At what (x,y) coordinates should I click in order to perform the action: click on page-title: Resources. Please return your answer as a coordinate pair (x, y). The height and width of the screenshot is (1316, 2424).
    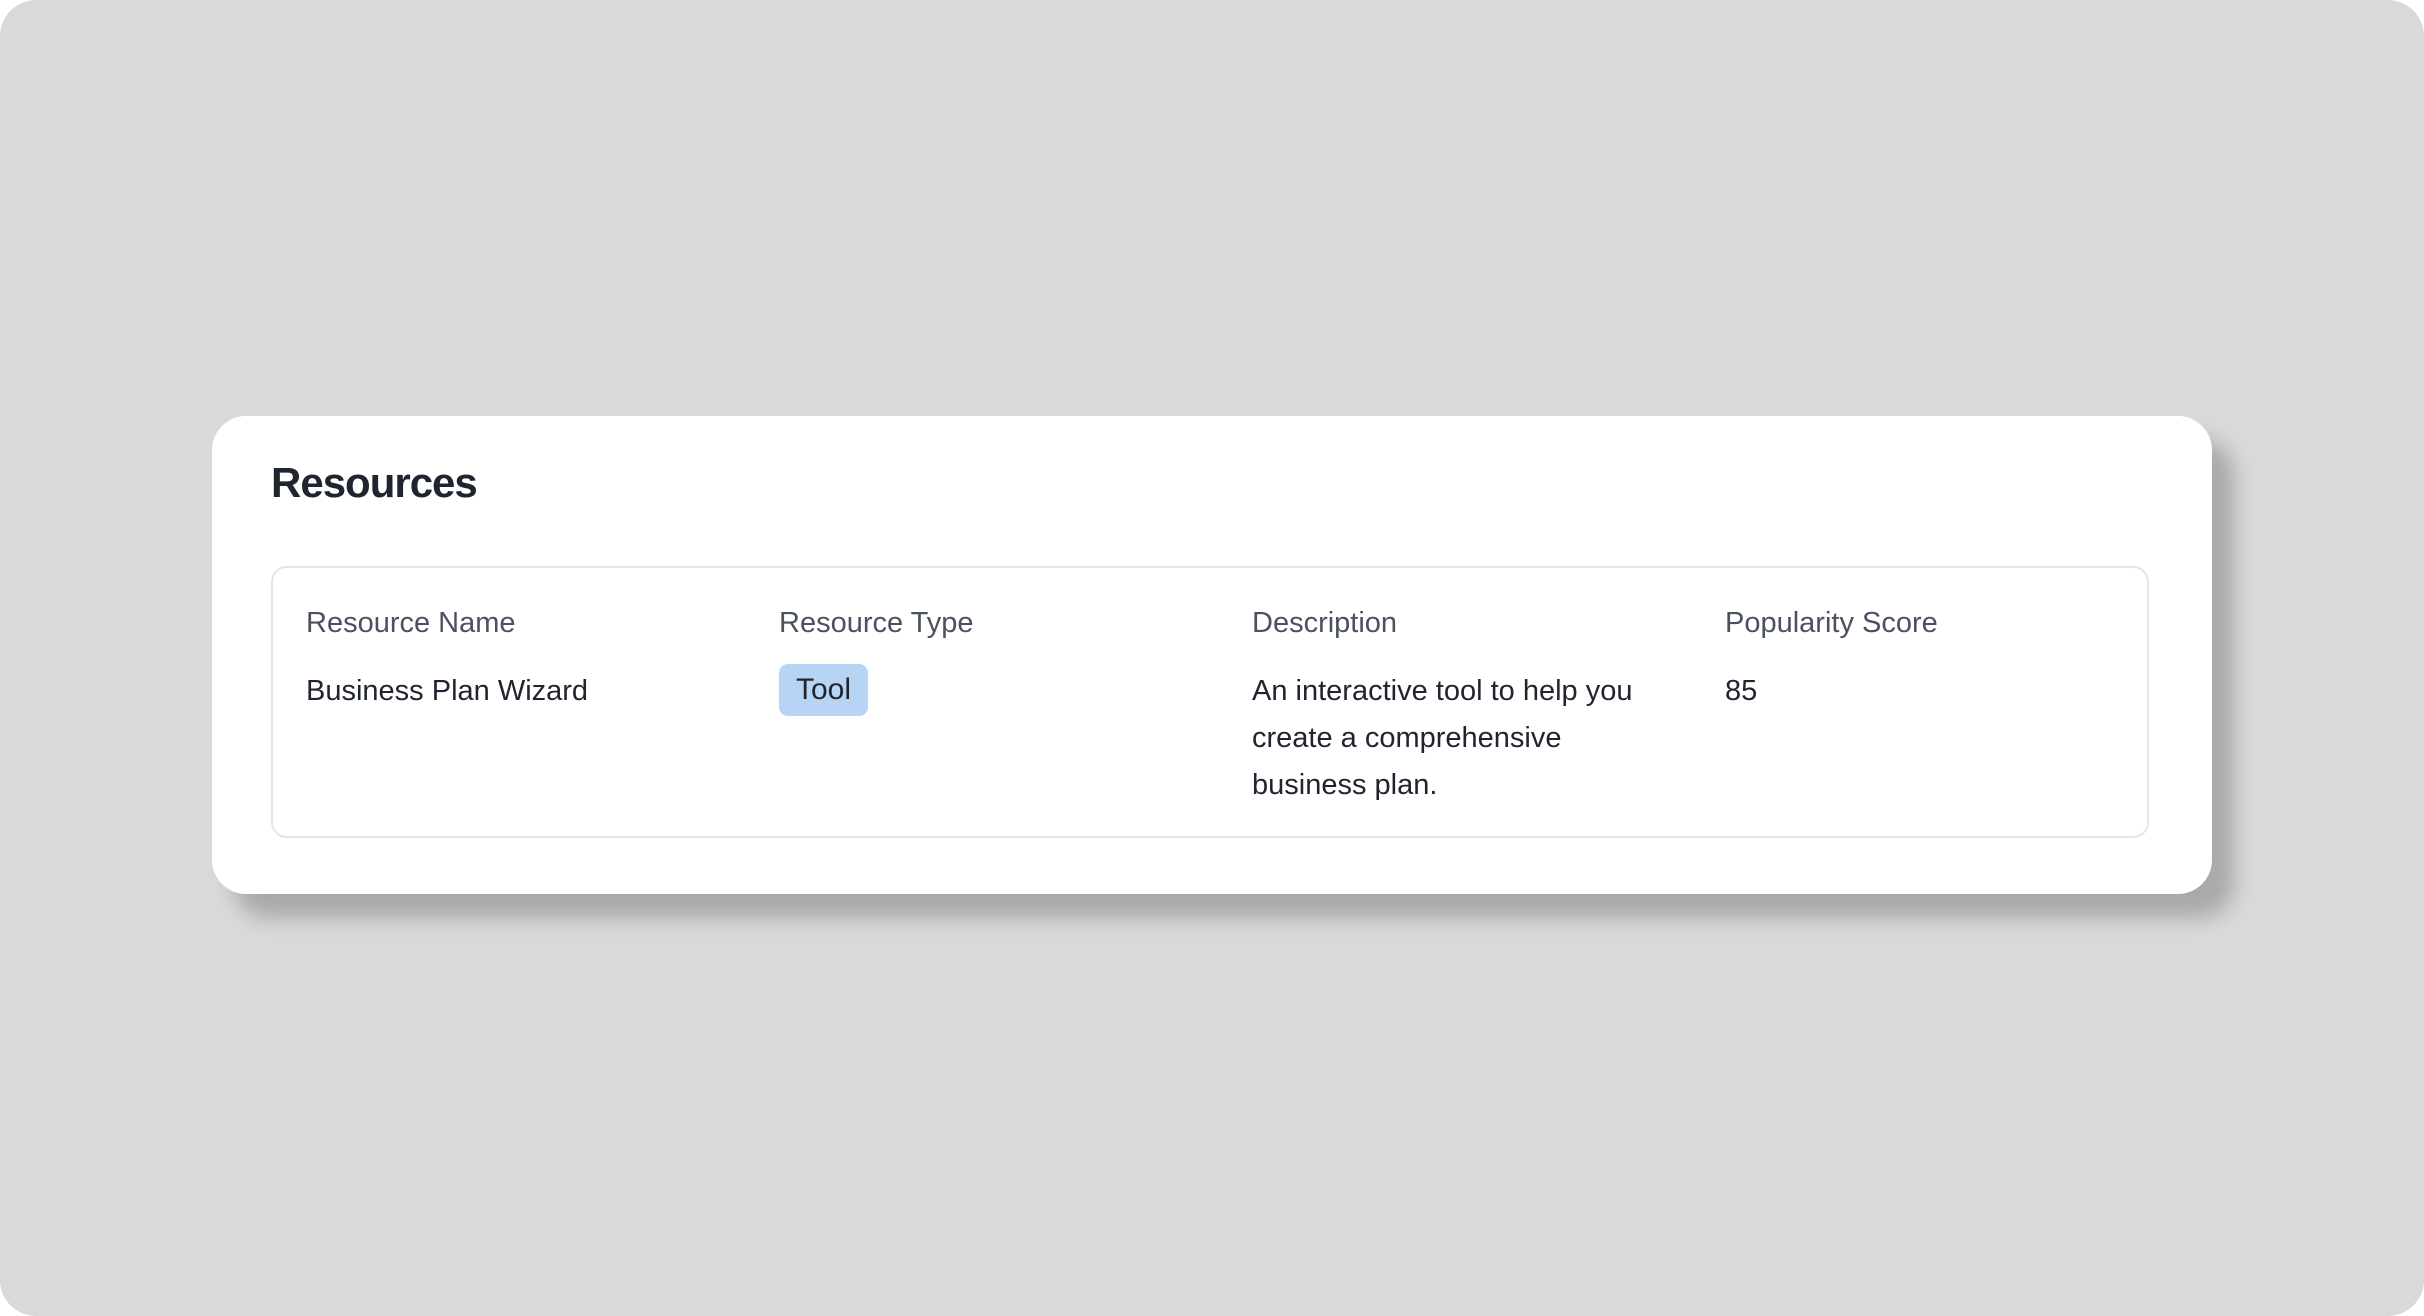
    Looking at the image, I should click on (374, 482).